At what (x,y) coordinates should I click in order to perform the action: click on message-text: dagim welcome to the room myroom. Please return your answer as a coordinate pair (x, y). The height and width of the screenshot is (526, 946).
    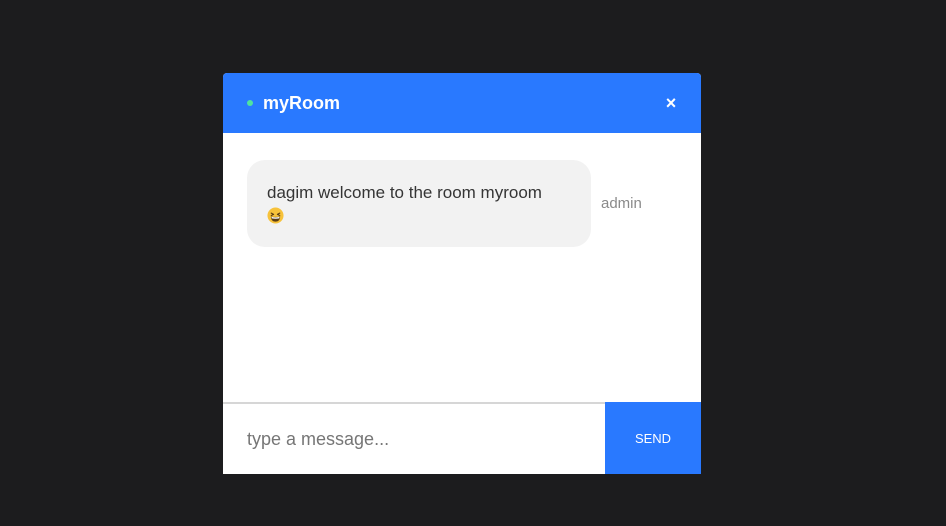
    Looking at the image, I should click on (404, 192).